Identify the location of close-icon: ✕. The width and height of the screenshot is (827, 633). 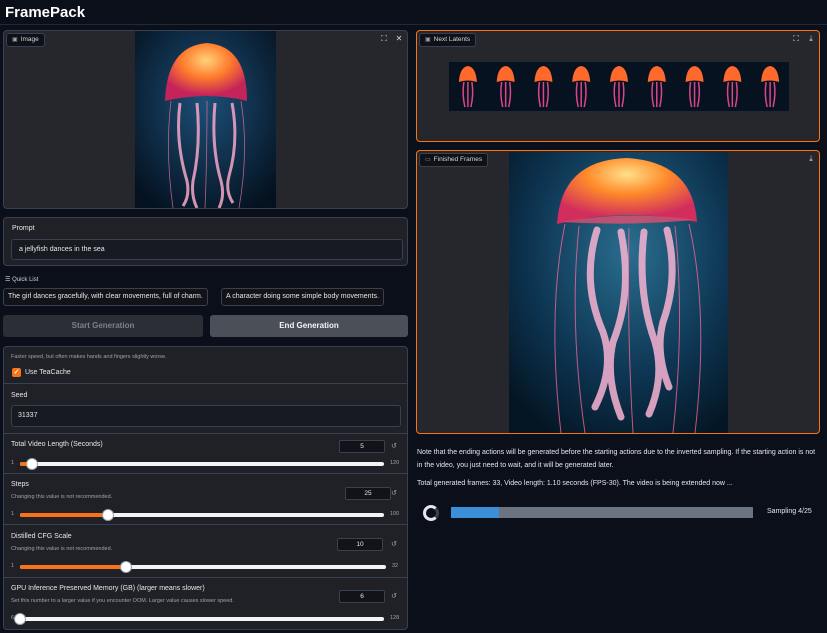
(399, 39).